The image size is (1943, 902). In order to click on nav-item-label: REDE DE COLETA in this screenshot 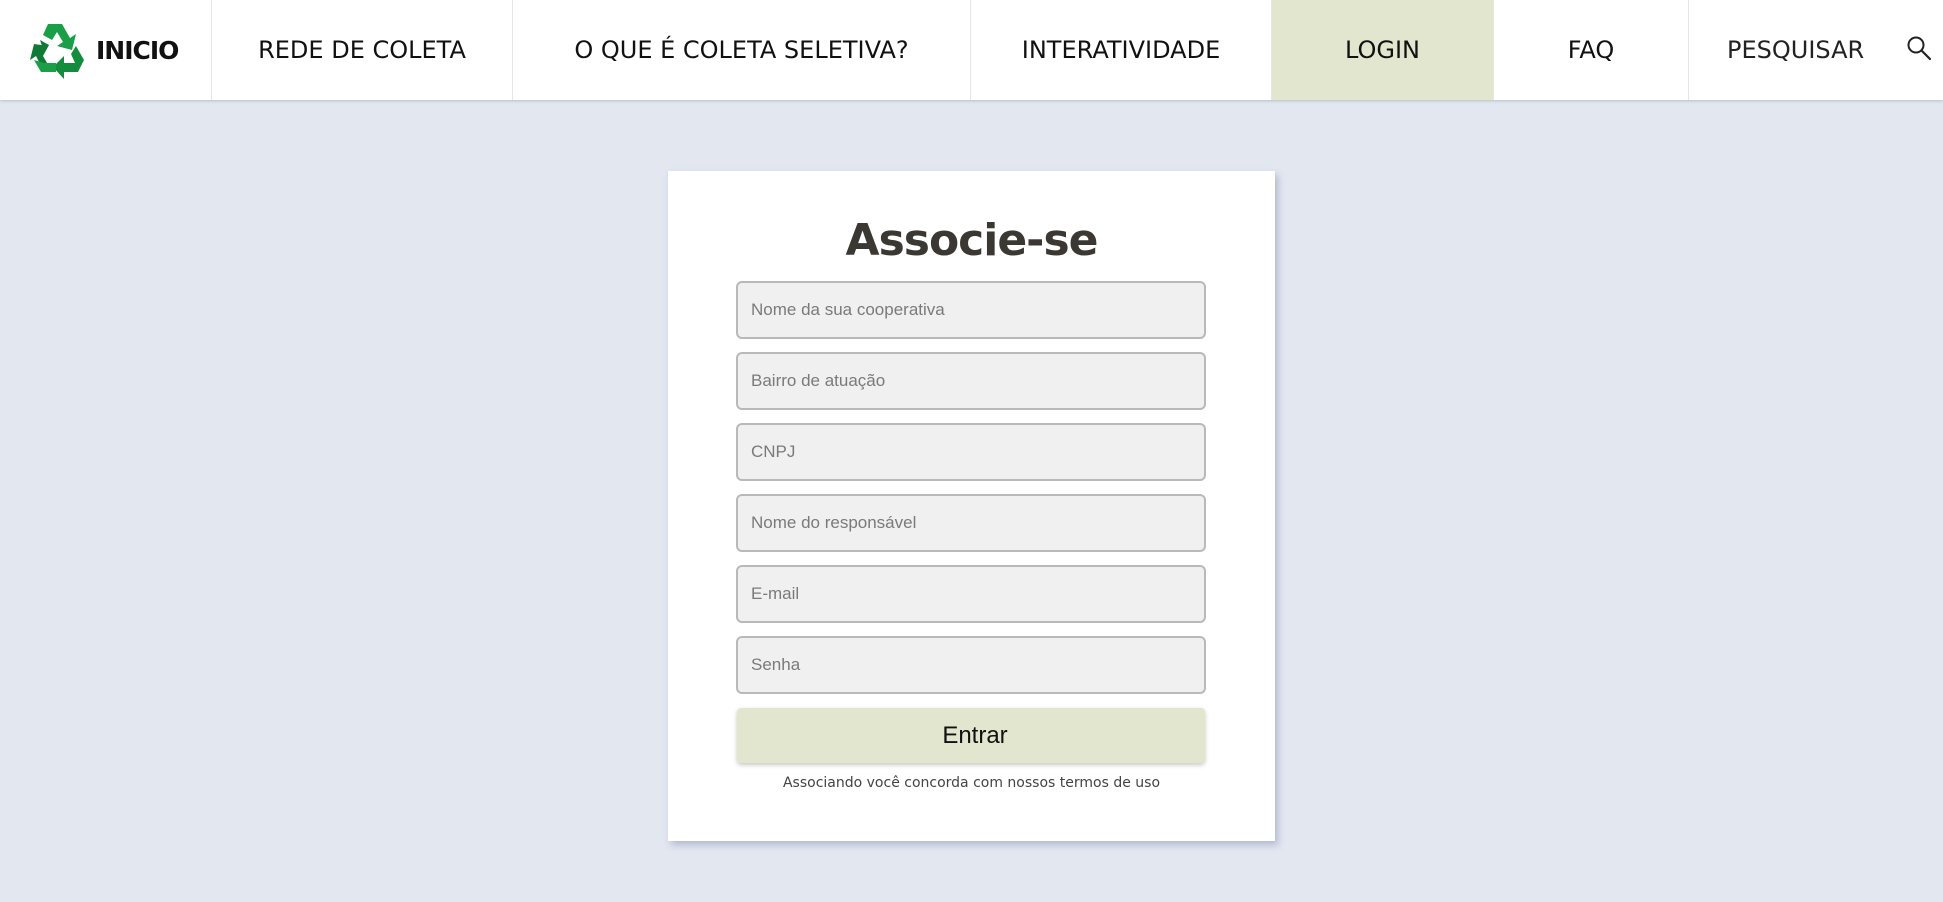, I will do `click(362, 50)`.